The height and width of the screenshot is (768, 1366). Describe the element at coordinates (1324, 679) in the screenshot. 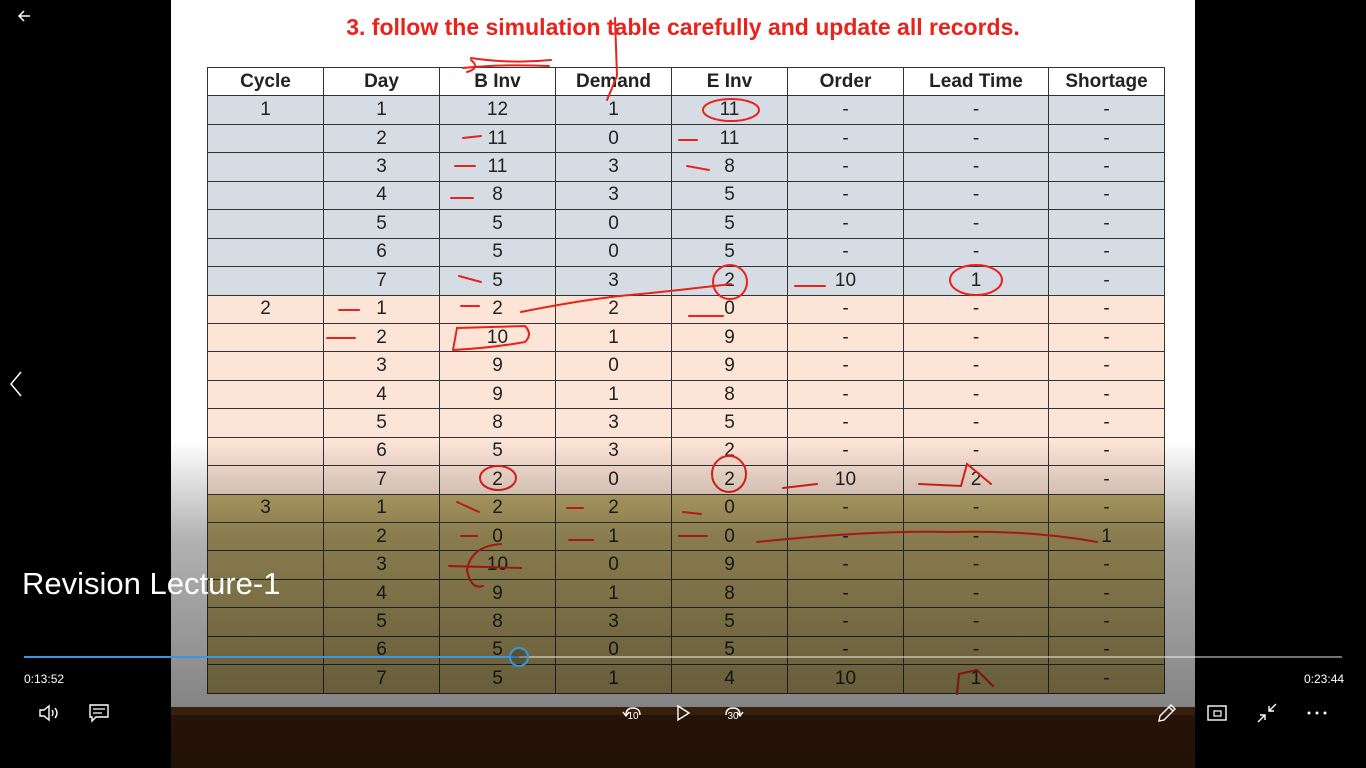

I see `total-time: 0:23:44` at that location.